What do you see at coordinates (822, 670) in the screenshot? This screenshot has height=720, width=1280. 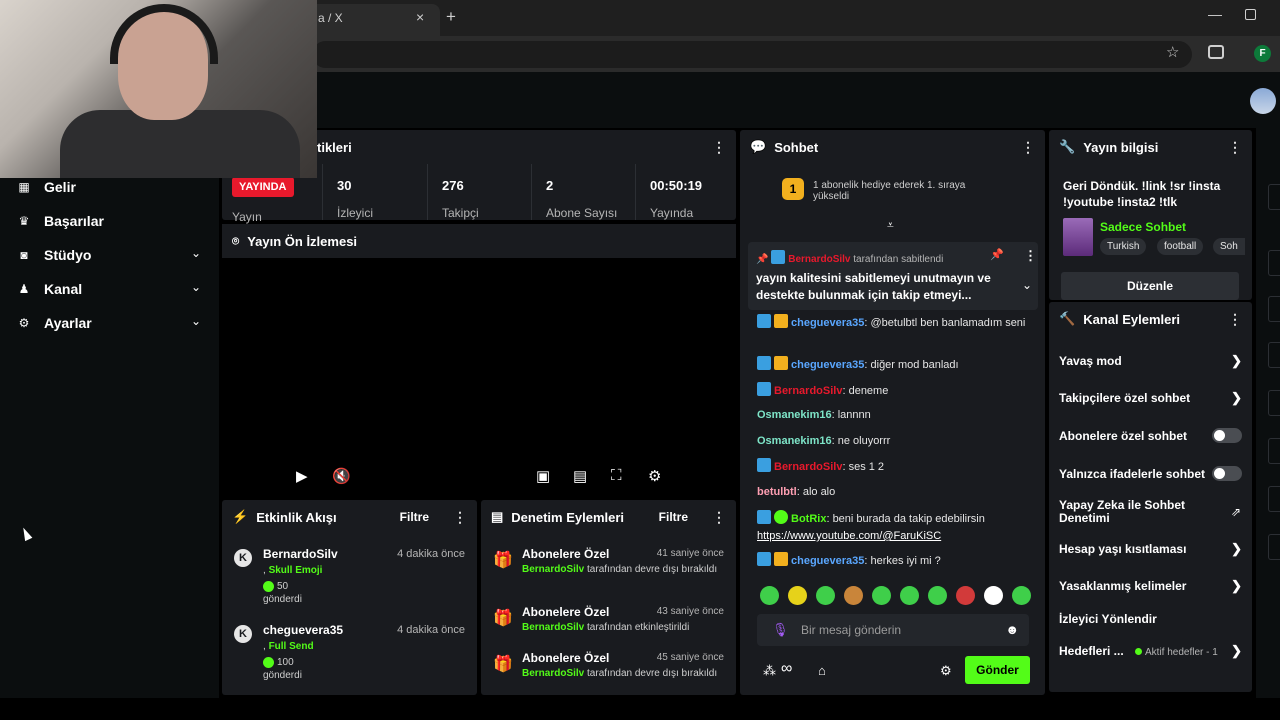 I see `store-icon: ⌂` at bounding box center [822, 670].